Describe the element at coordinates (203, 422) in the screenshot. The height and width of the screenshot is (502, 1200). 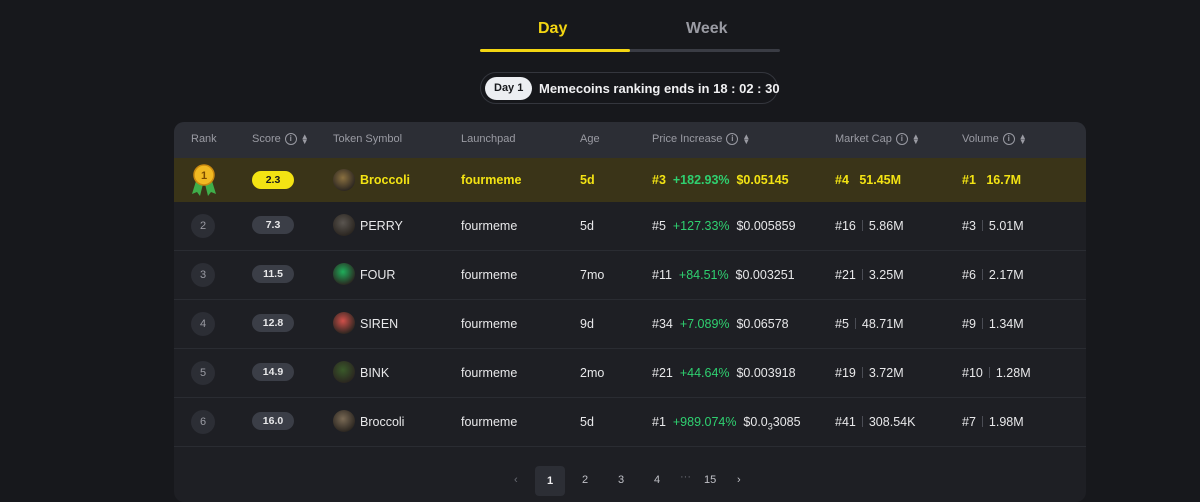
I see `rank-badge: 6` at that location.